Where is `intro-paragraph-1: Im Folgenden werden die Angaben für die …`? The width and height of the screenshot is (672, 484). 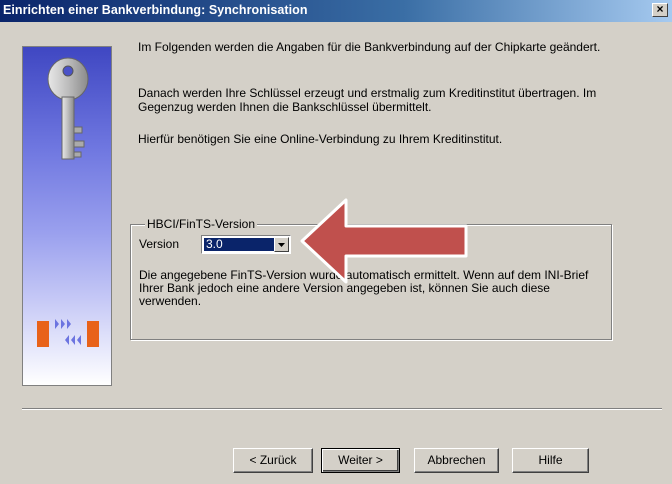
intro-paragraph-1: Im Folgenden werden die Angaben für die … is located at coordinates (369, 47).